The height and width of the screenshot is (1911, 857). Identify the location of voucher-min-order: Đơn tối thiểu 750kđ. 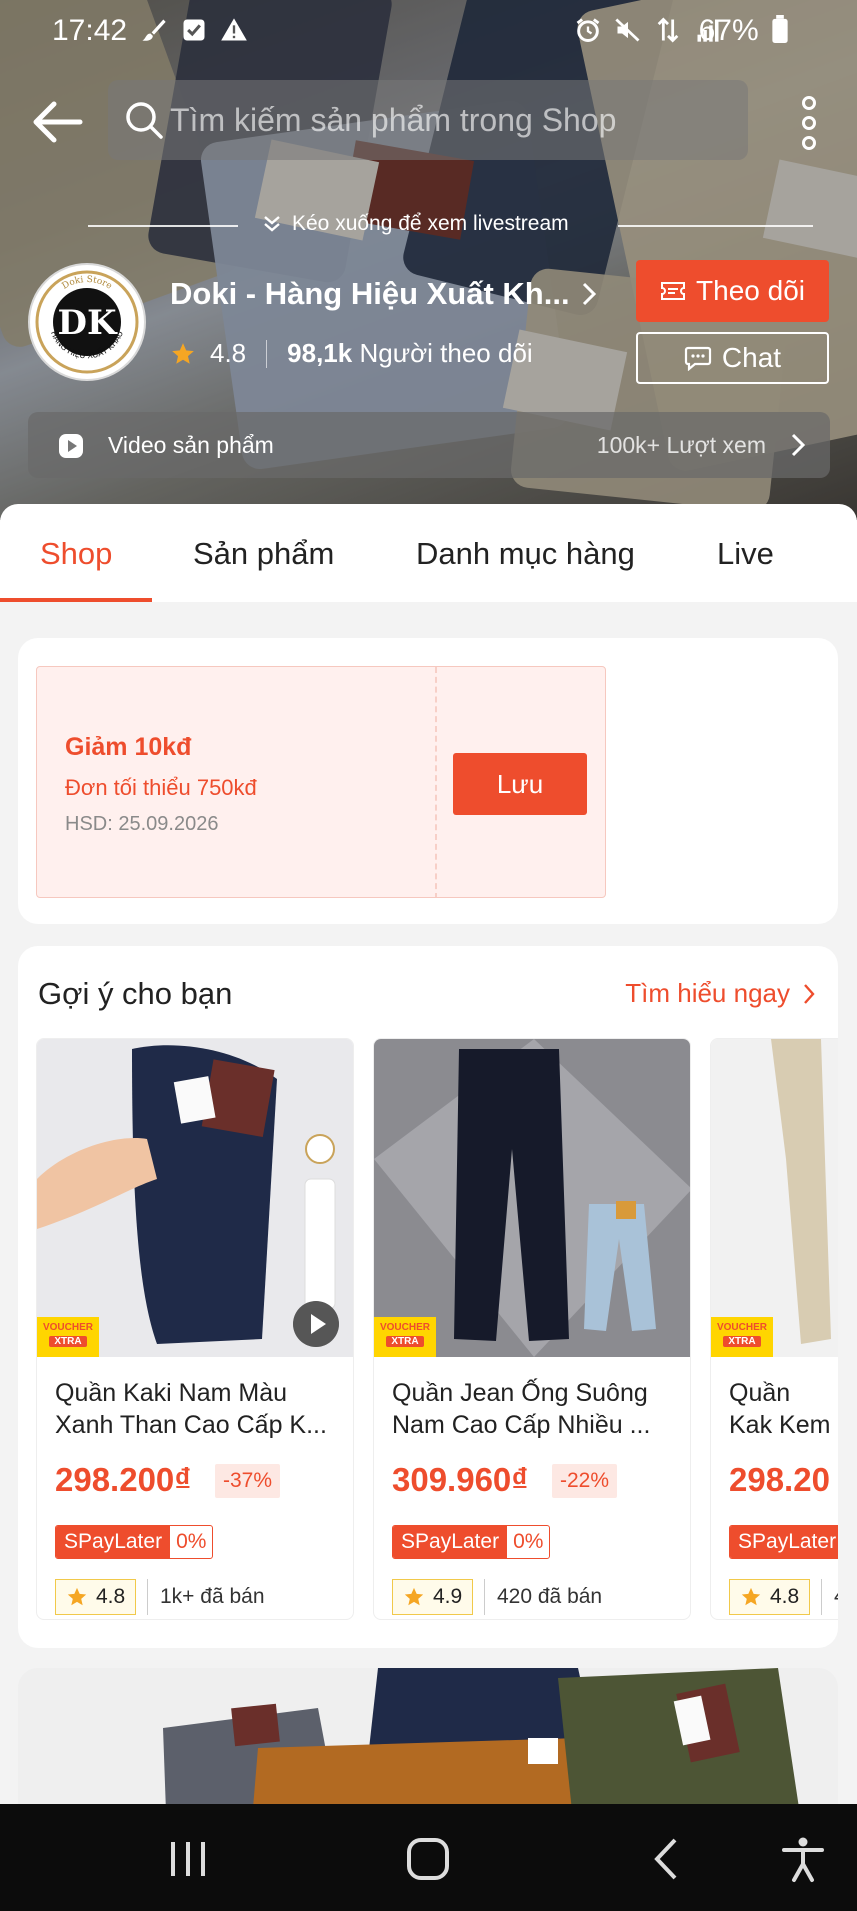
(161, 787).